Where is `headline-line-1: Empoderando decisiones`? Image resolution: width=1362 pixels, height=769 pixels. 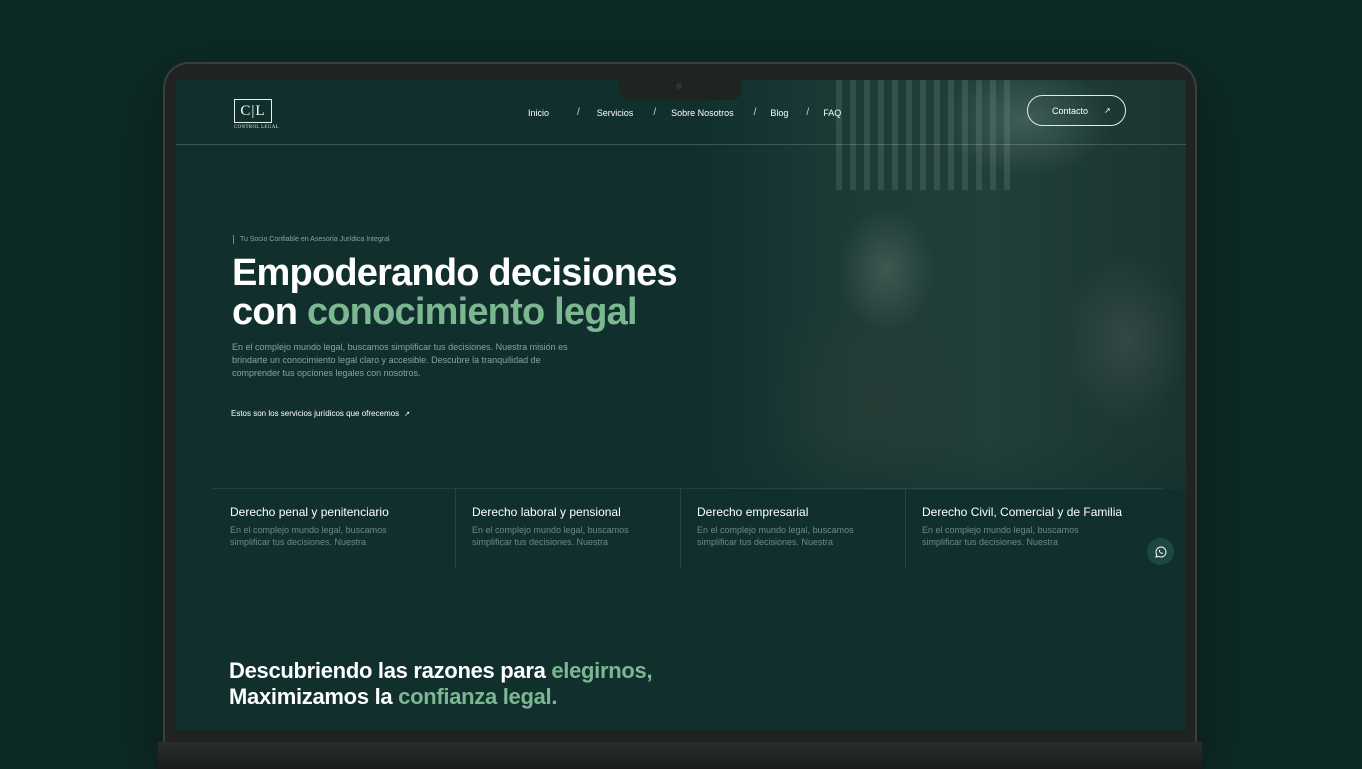 headline-line-1: Empoderando decisiones is located at coordinates (455, 273).